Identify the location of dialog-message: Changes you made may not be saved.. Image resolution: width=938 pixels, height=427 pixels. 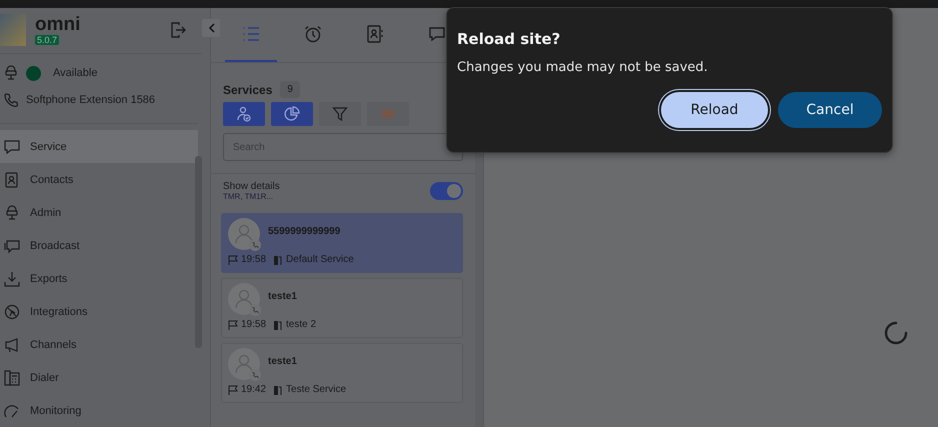
(583, 67).